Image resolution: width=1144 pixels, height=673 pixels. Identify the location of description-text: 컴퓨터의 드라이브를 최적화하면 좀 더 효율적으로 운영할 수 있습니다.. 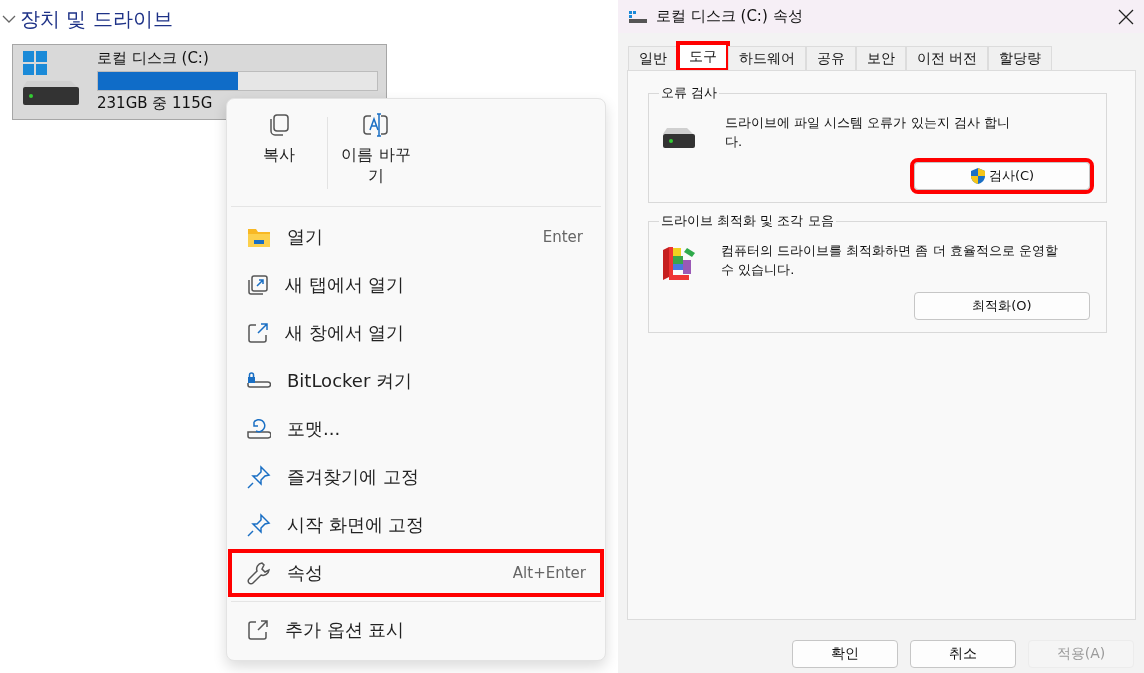
(890, 260).